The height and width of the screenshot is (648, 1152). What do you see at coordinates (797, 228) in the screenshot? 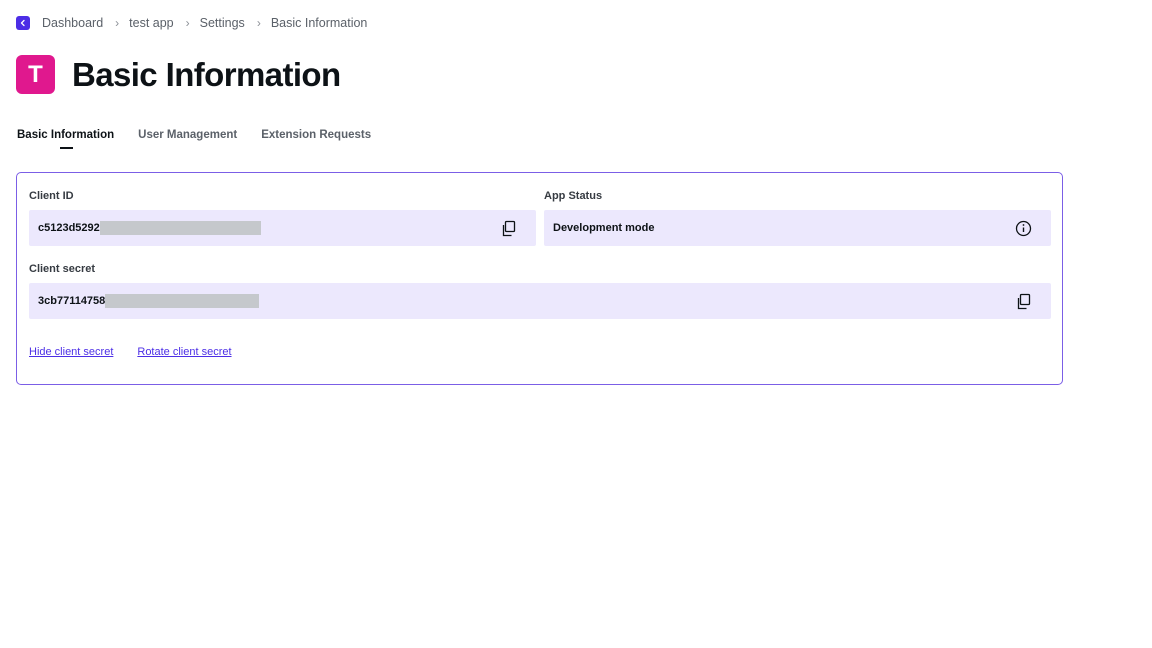
I see `app-status-field: Development mode` at bounding box center [797, 228].